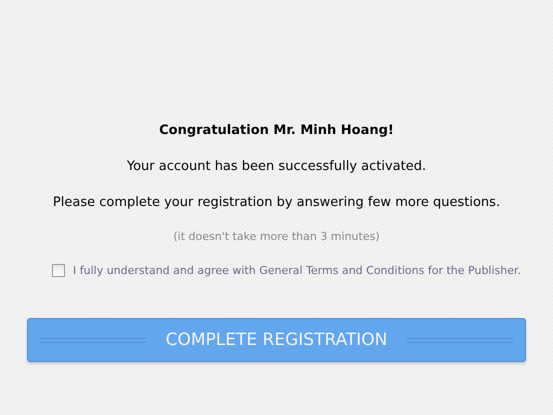 This screenshot has height=415, width=553. I want to click on note: (it doesn't take more than 3 minutes), so click(276, 236).